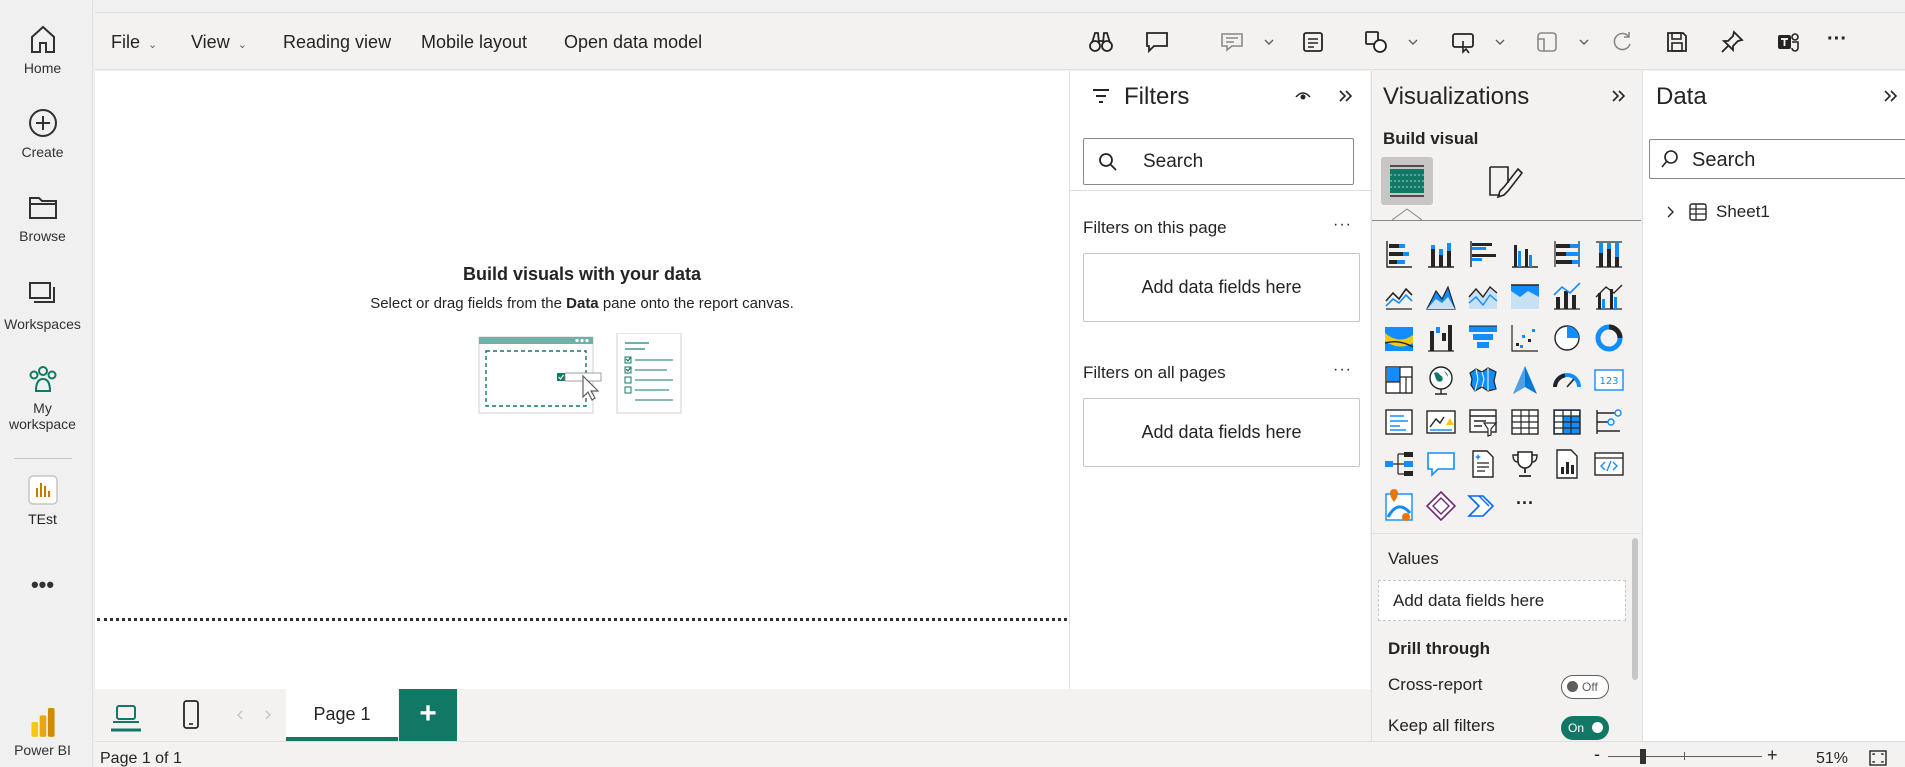  I want to click on stacked-column-chart-icon, so click(1441, 254).